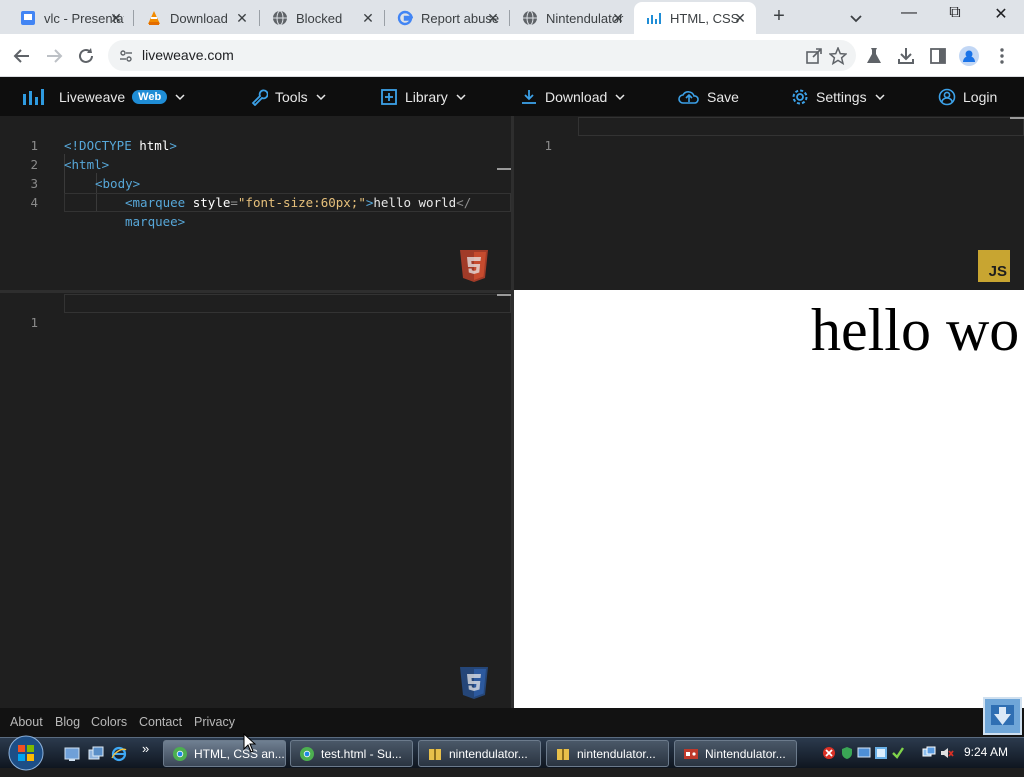  I want to click on marquee-preview-text: hello wo, so click(915, 330).